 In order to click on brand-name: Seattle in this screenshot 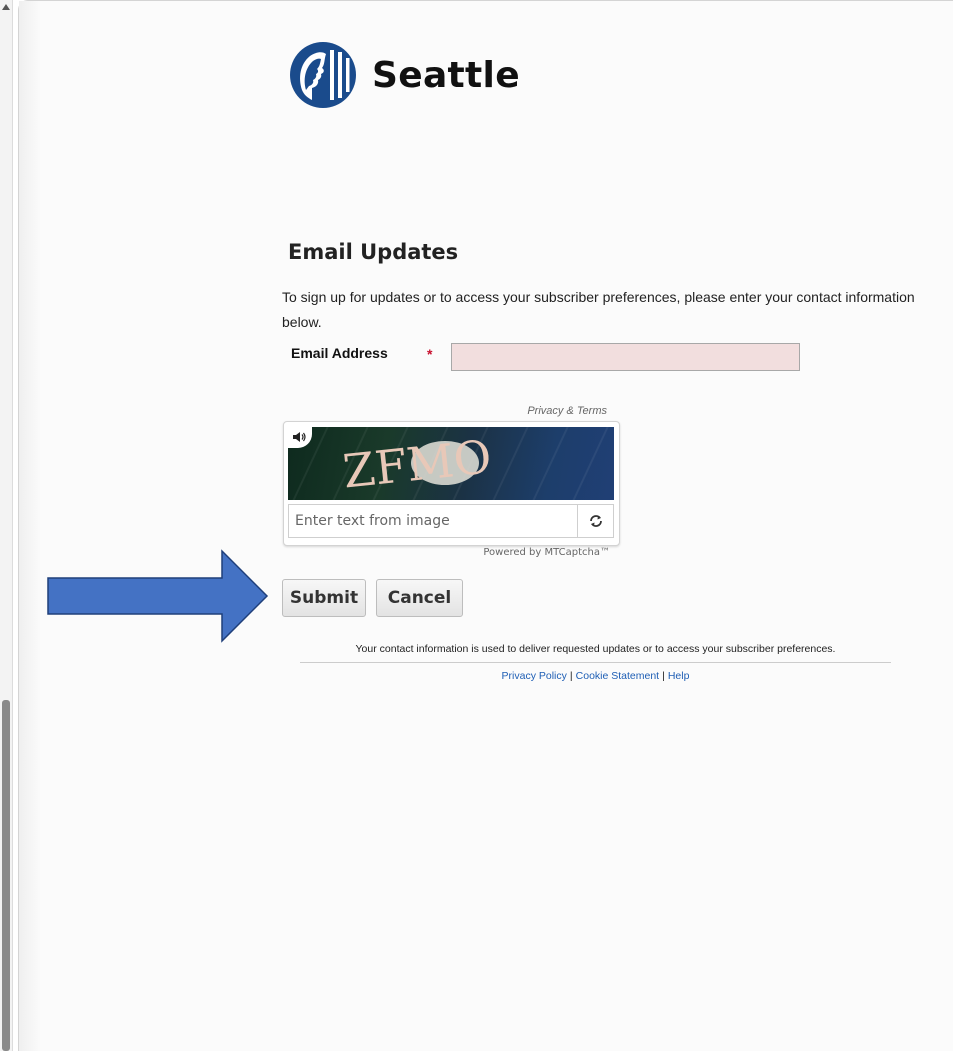, I will do `click(446, 75)`.